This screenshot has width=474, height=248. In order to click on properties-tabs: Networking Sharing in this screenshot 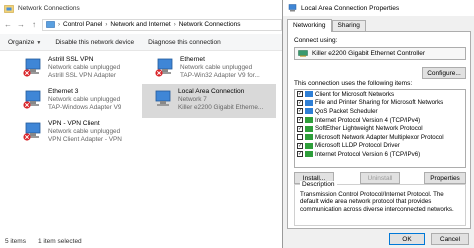, I will do `click(326, 25)`.